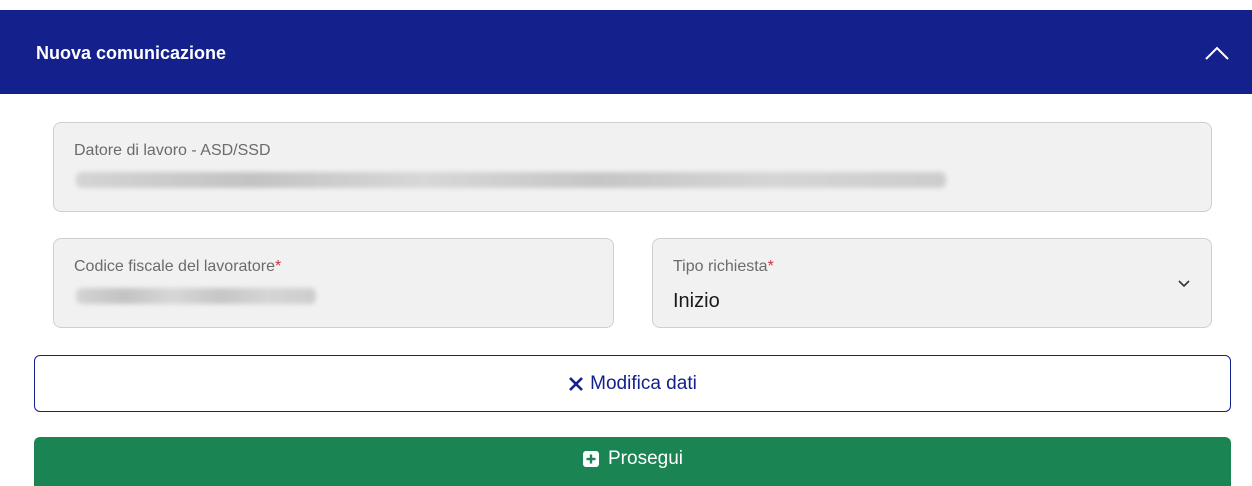 Image resolution: width=1252 pixels, height=486 pixels. Describe the element at coordinates (511, 180) in the screenshot. I see `employer-field-value-redacted` at that location.